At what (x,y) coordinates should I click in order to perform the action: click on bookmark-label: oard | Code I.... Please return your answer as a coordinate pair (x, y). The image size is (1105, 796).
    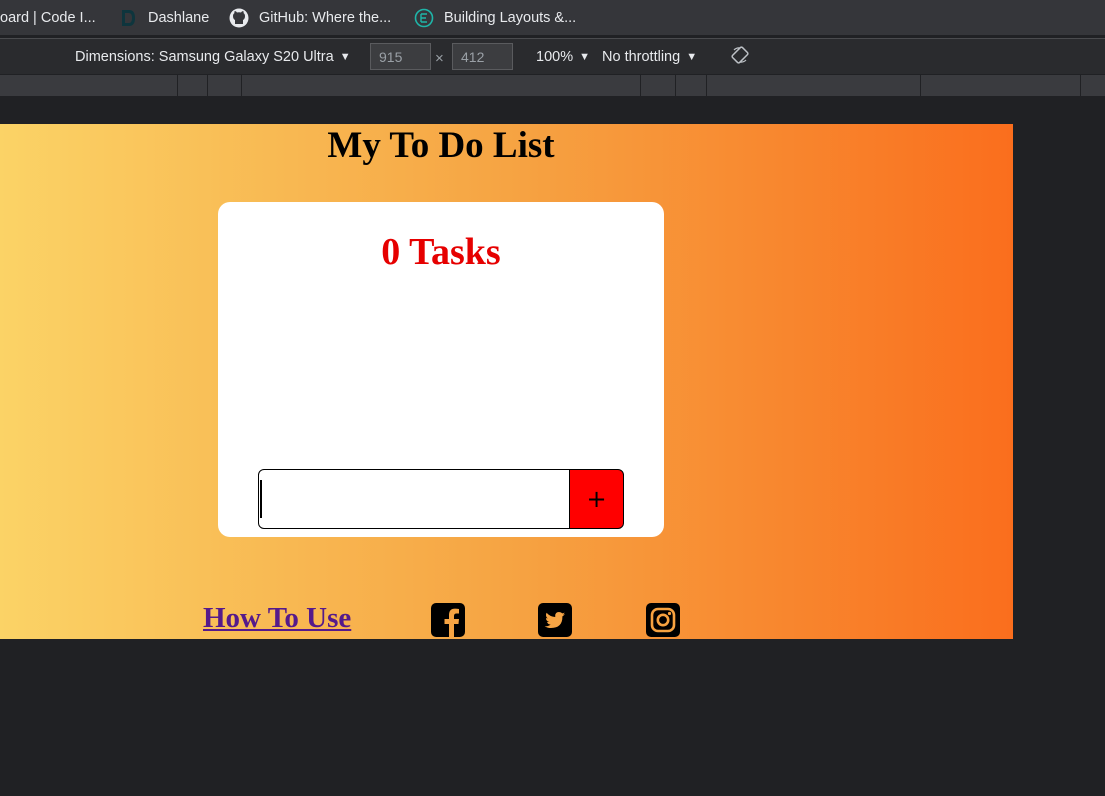
    Looking at the image, I should click on (48, 17).